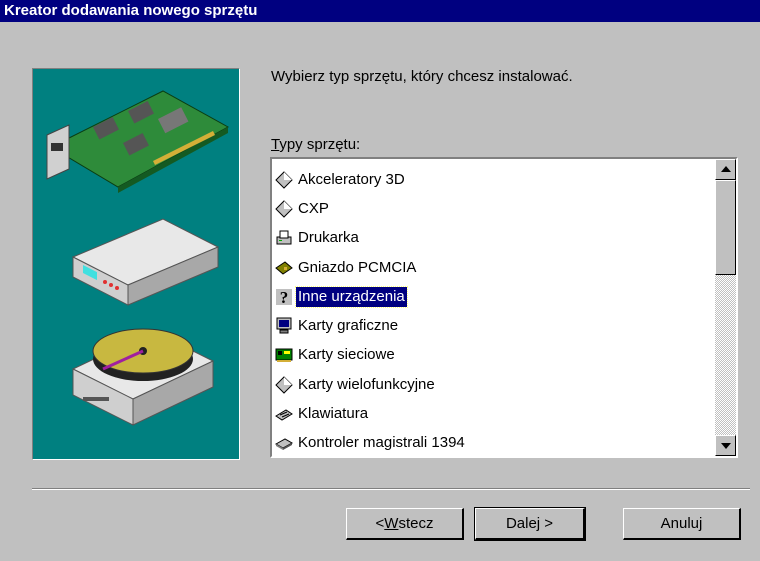 This screenshot has width=760, height=561. I want to click on back-button: < Wstecz, so click(405, 524).